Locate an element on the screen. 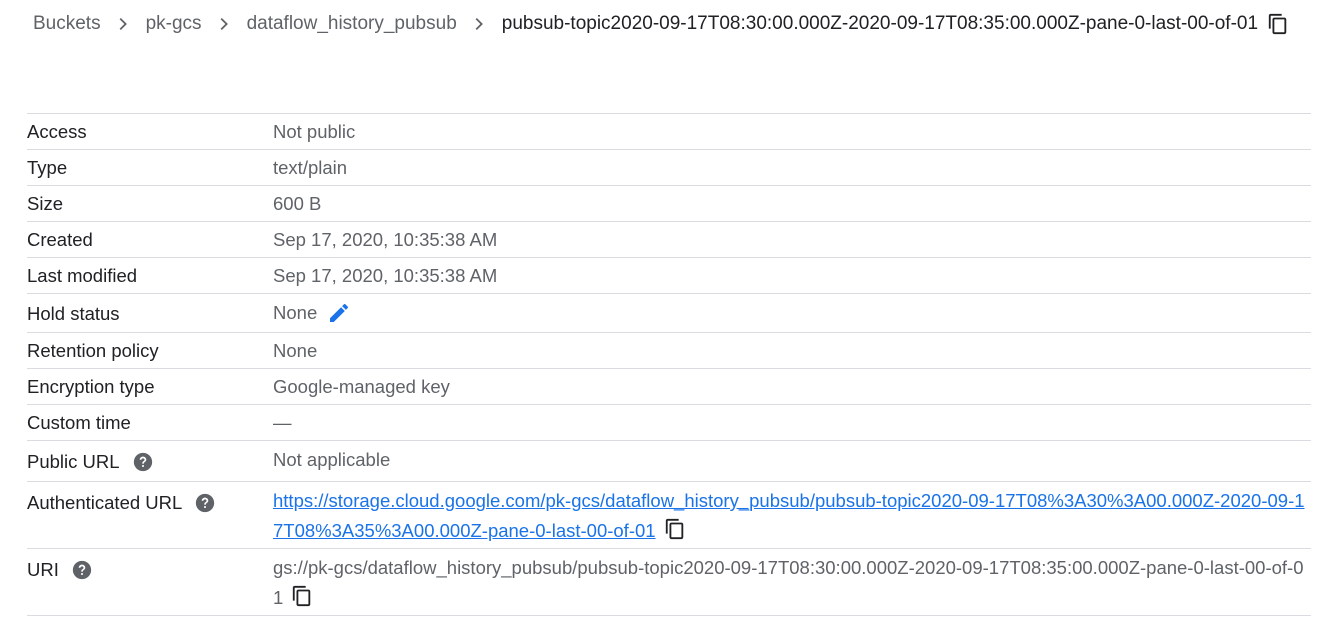  detail-label: Created is located at coordinates (150, 239).